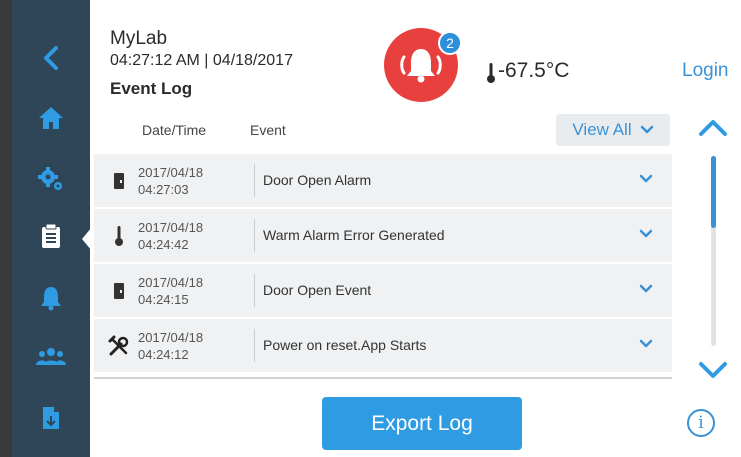 The width and height of the screenshot is (741, 457). I want to click on scroll-down-button, so click(713, 370).